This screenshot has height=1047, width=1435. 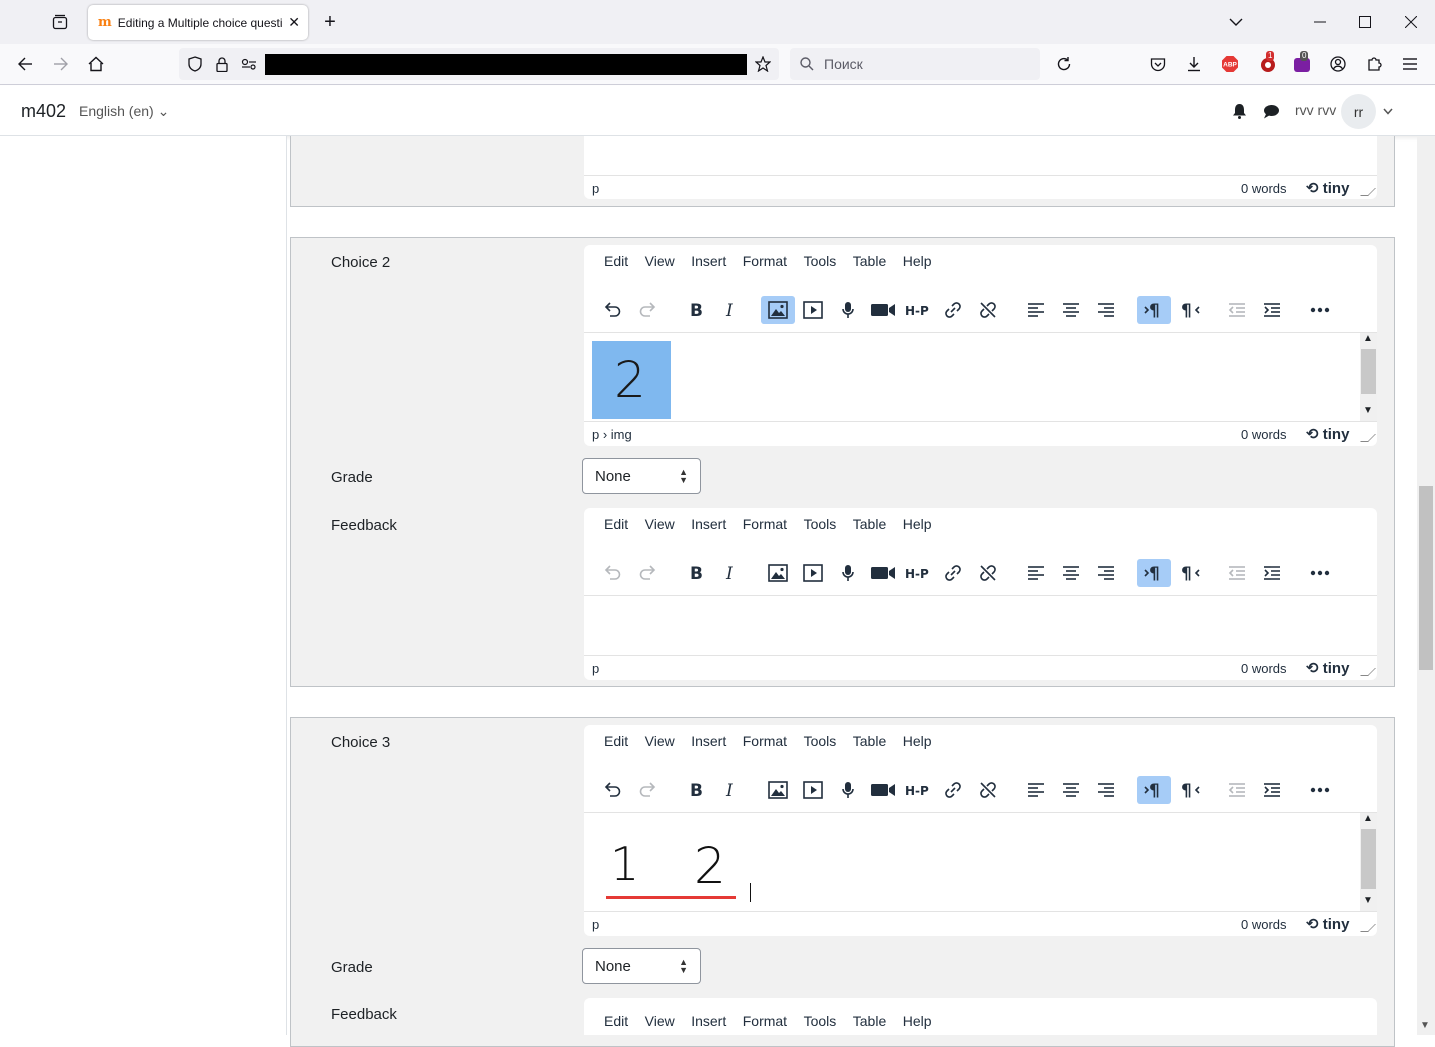 What do you see at coordinates (988, 790) in the screenshot?
I see `unlink-icon` at bounding box center [988, 790].